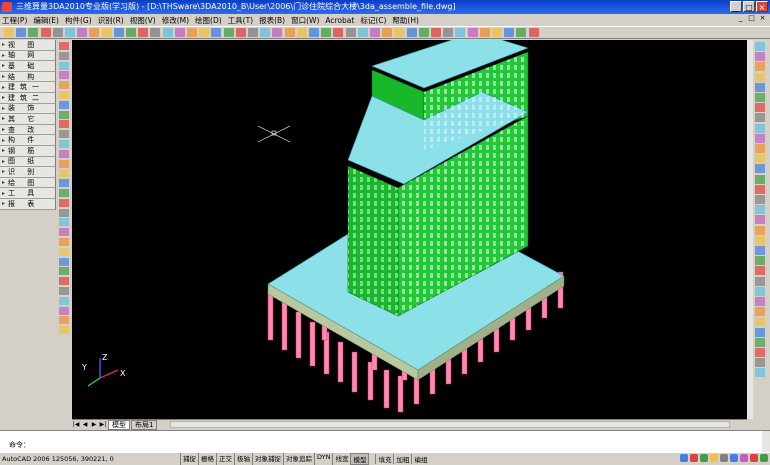 The image size is (770, 465). Describe the element at coordinates (28, 87) in the screenshot. I see `left-menu-item: ▸ 建筑一` at that location.